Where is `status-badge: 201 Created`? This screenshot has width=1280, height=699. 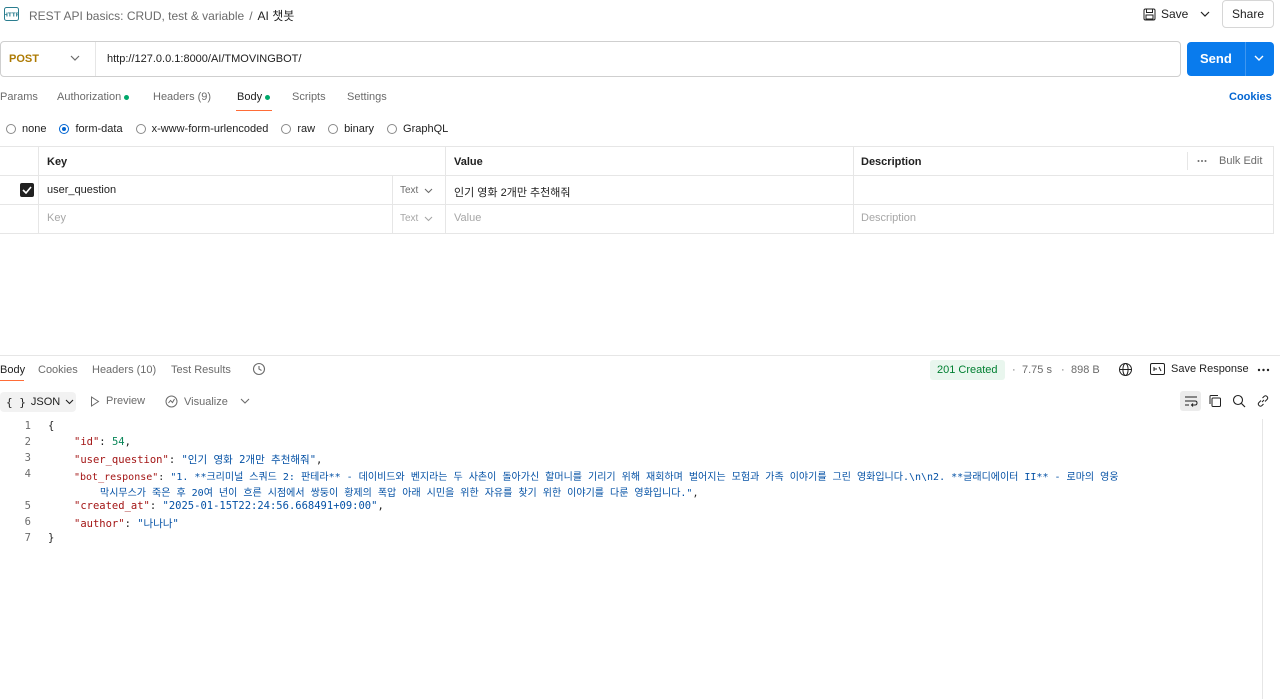
status-badge: 201 Created is located at coordinates (967, 370).